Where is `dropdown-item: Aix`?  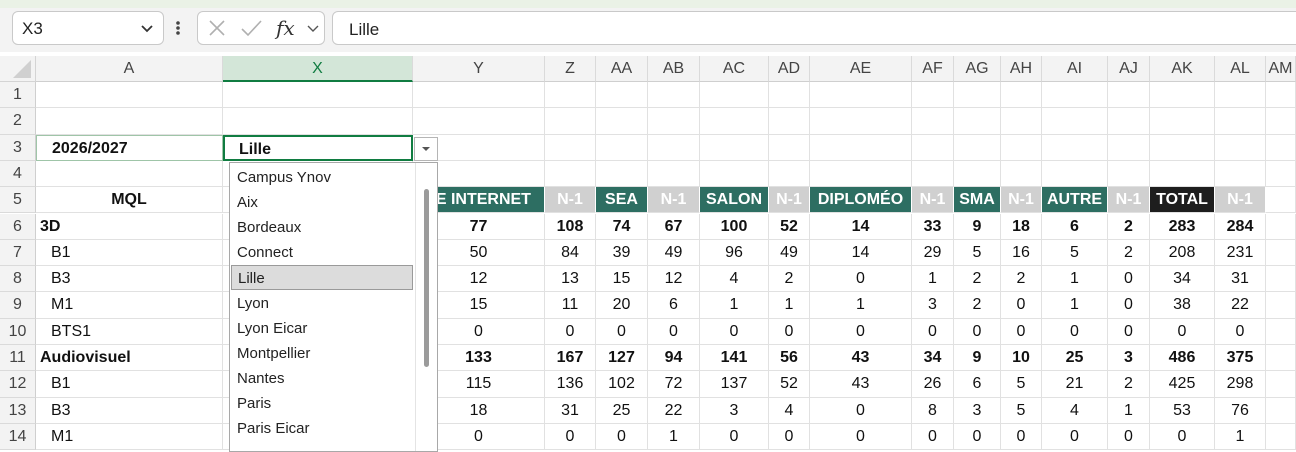 dropdown-item: Aix is located at coordinates (322, 202).